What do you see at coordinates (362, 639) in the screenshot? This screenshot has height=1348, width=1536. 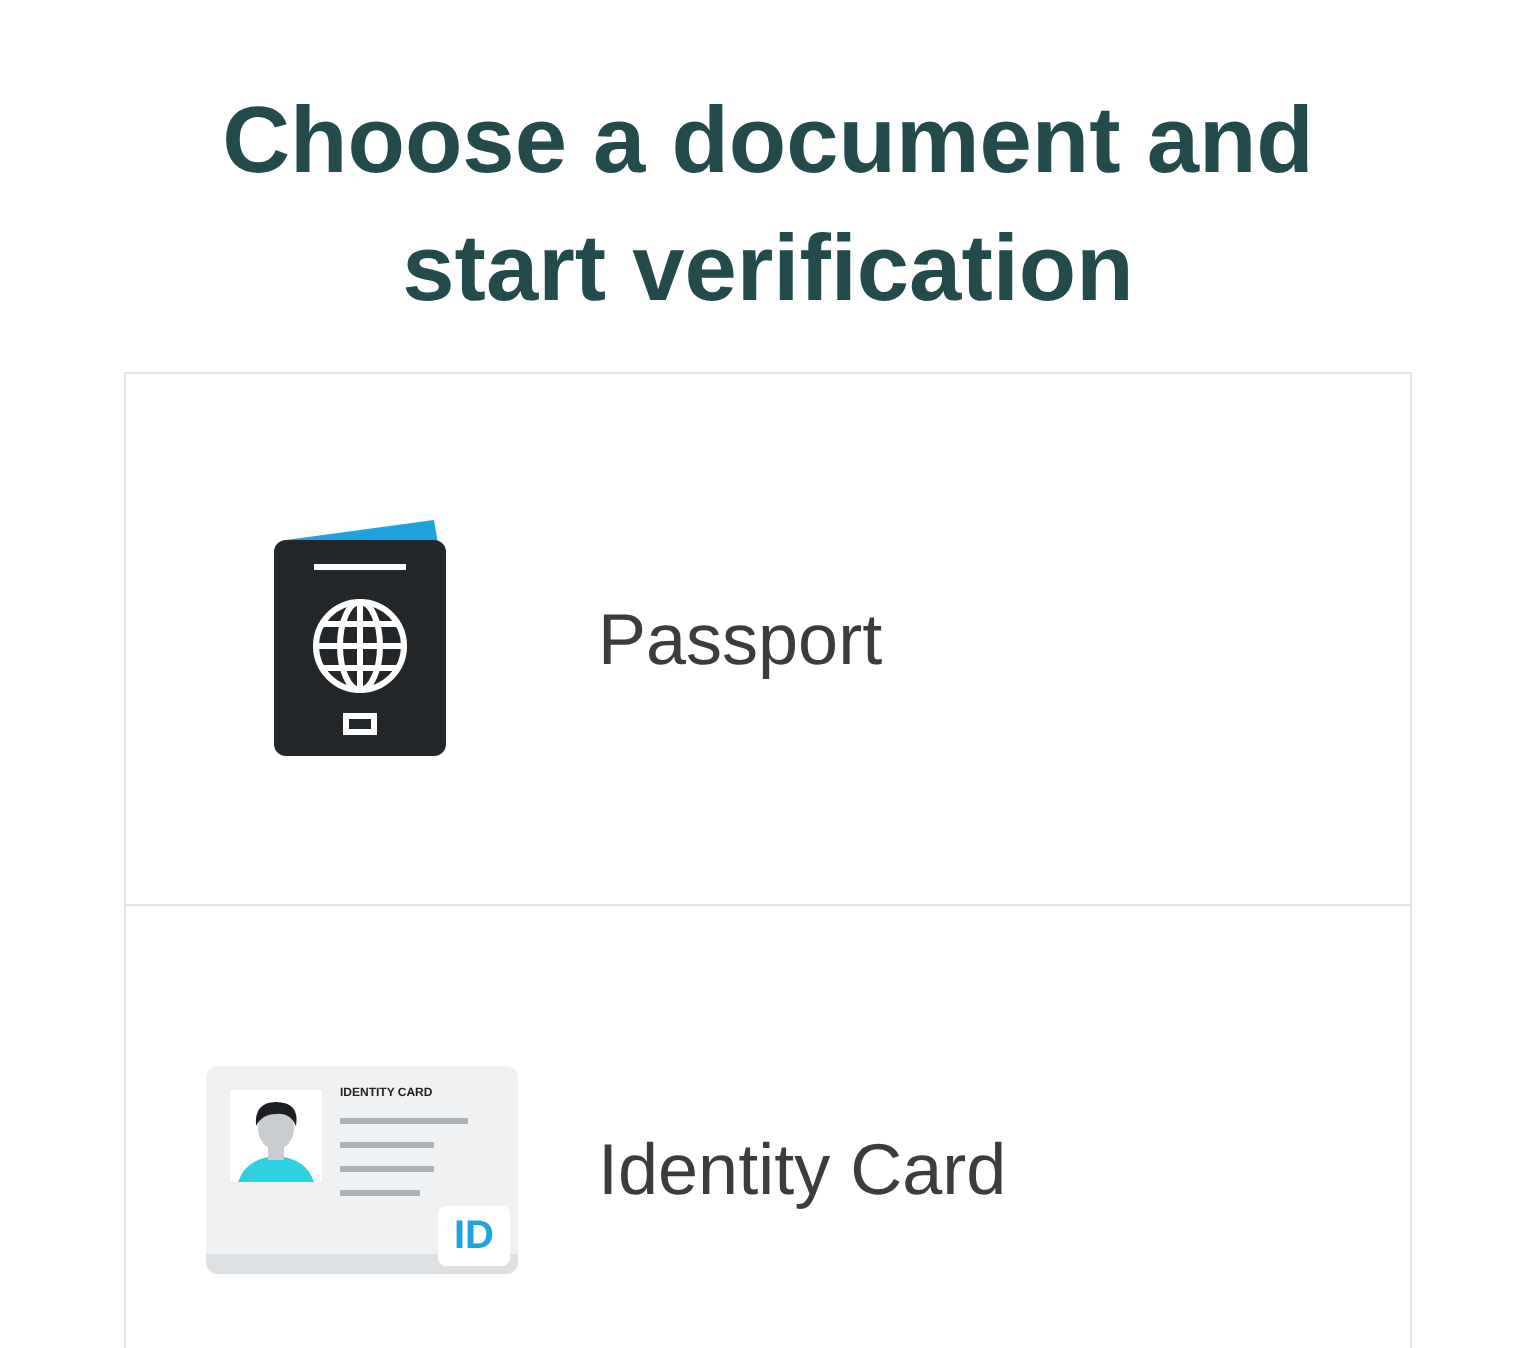 I see `passport-icon` at bounding box center [362, 639].